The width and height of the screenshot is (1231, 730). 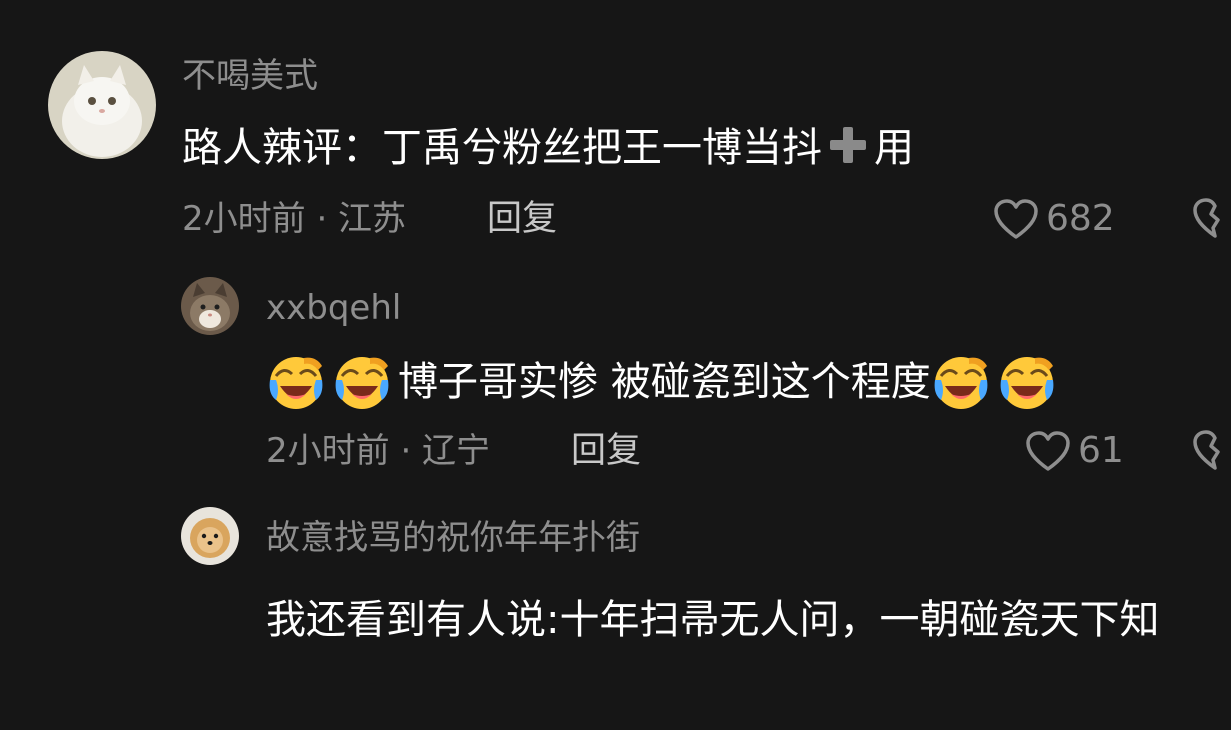 I want to click on plus-icon, so click(x=848, y=152).